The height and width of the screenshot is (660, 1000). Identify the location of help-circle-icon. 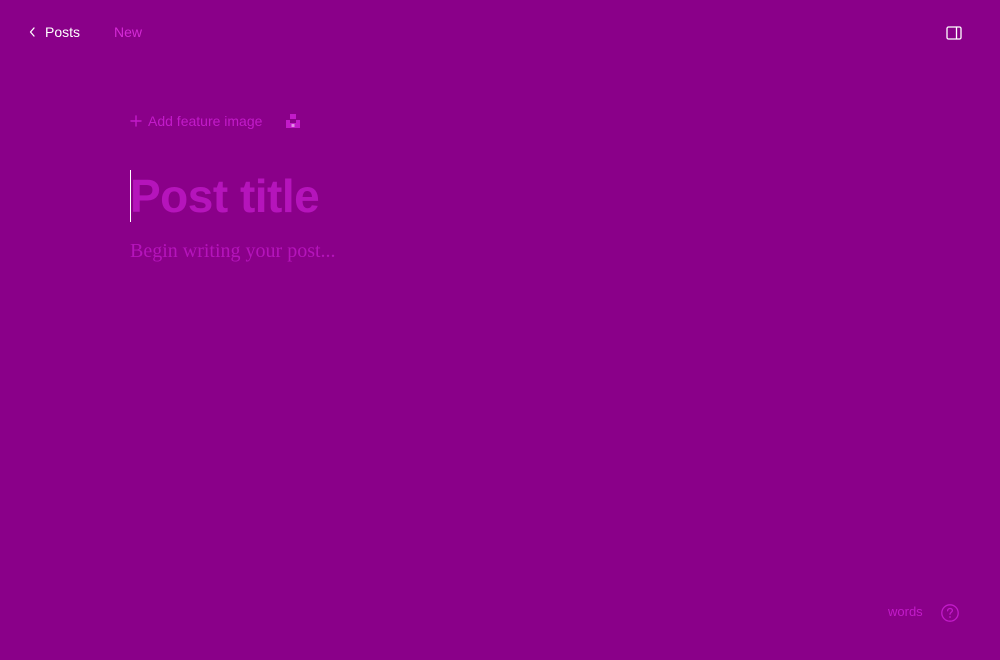
(950, 613).